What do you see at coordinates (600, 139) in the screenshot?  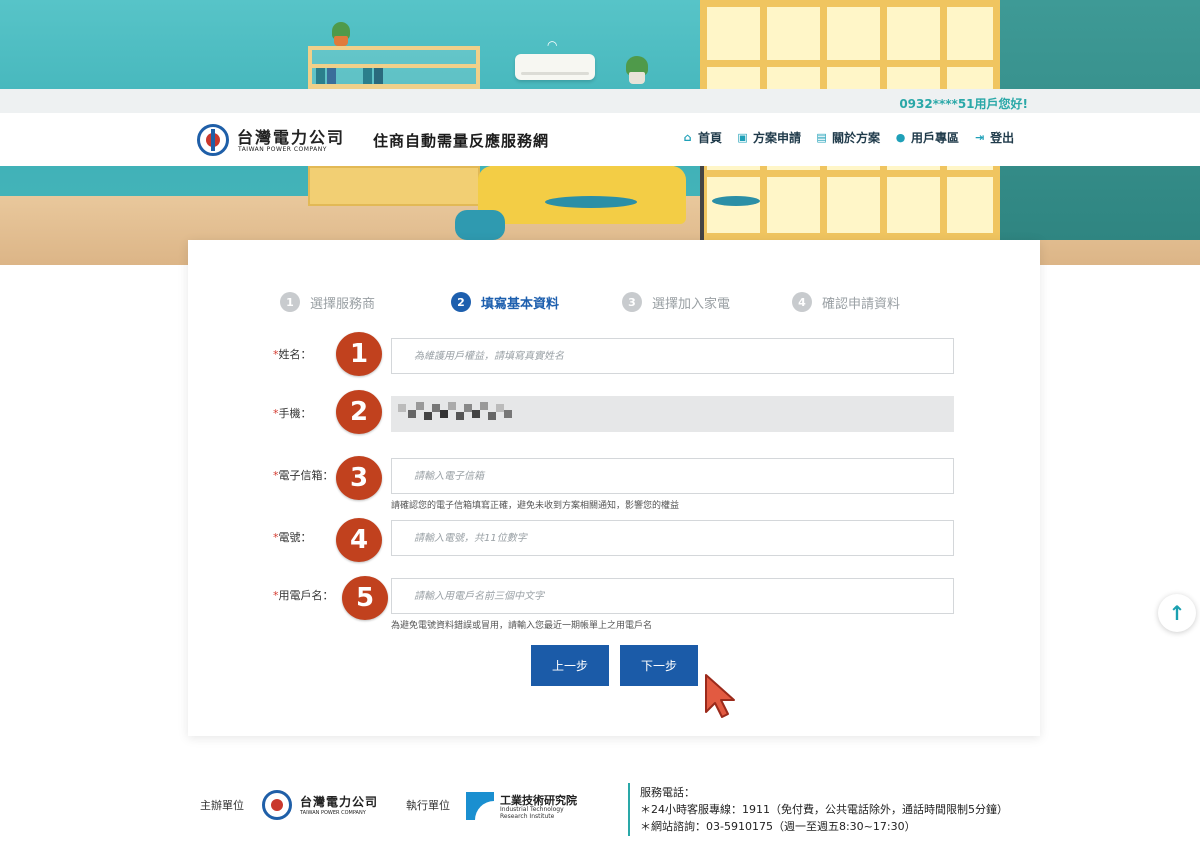 I see `navbar` at bounding box center [600, 139].